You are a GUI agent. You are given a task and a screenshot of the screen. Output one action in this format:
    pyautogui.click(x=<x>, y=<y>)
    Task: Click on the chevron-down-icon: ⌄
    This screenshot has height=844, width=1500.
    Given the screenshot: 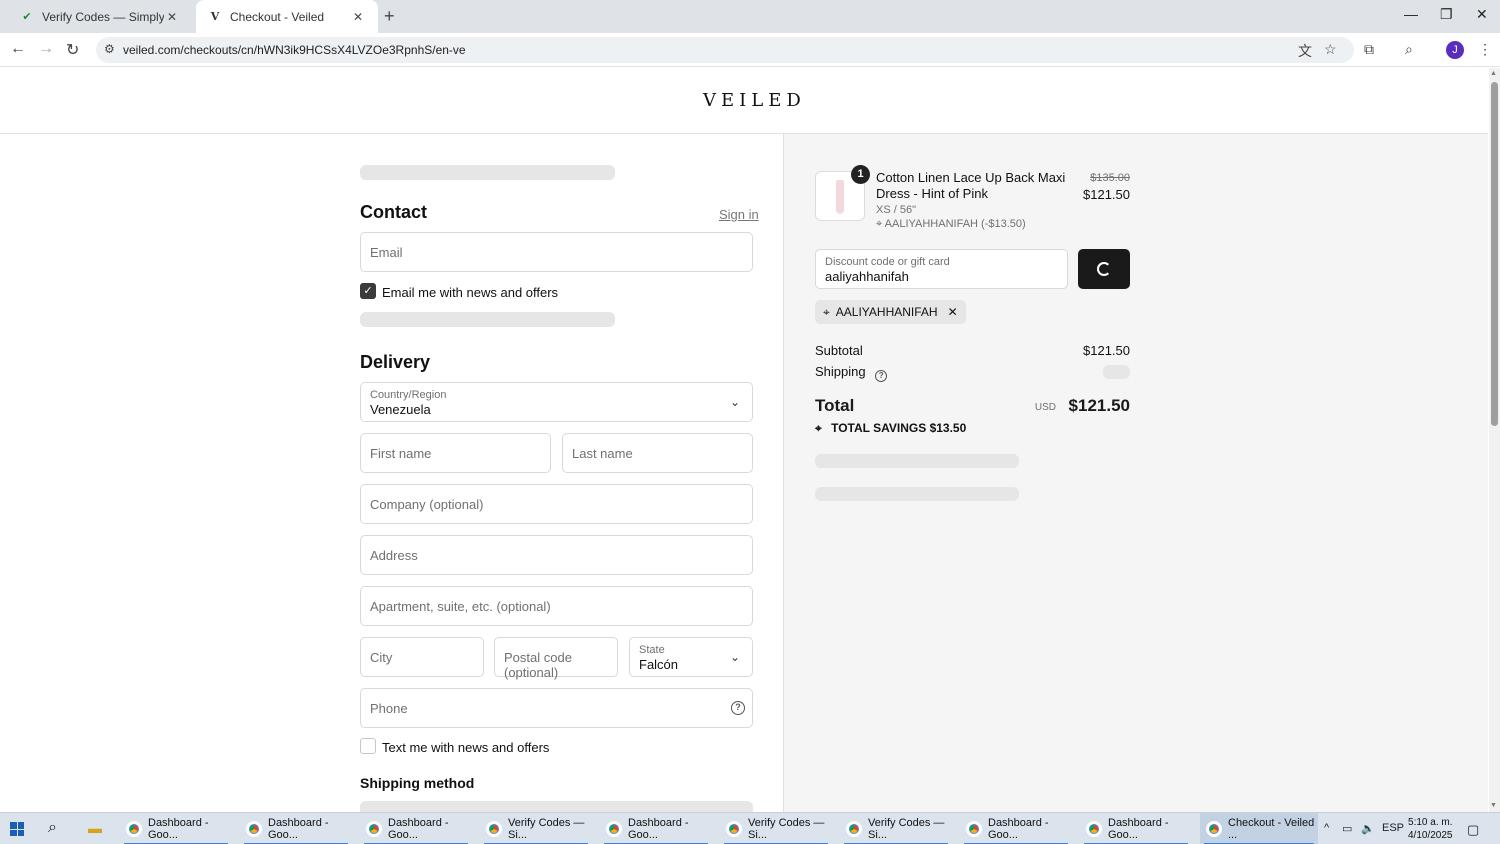 What is the action you would take?
    pyautogui.click(x=734, y=657)
    